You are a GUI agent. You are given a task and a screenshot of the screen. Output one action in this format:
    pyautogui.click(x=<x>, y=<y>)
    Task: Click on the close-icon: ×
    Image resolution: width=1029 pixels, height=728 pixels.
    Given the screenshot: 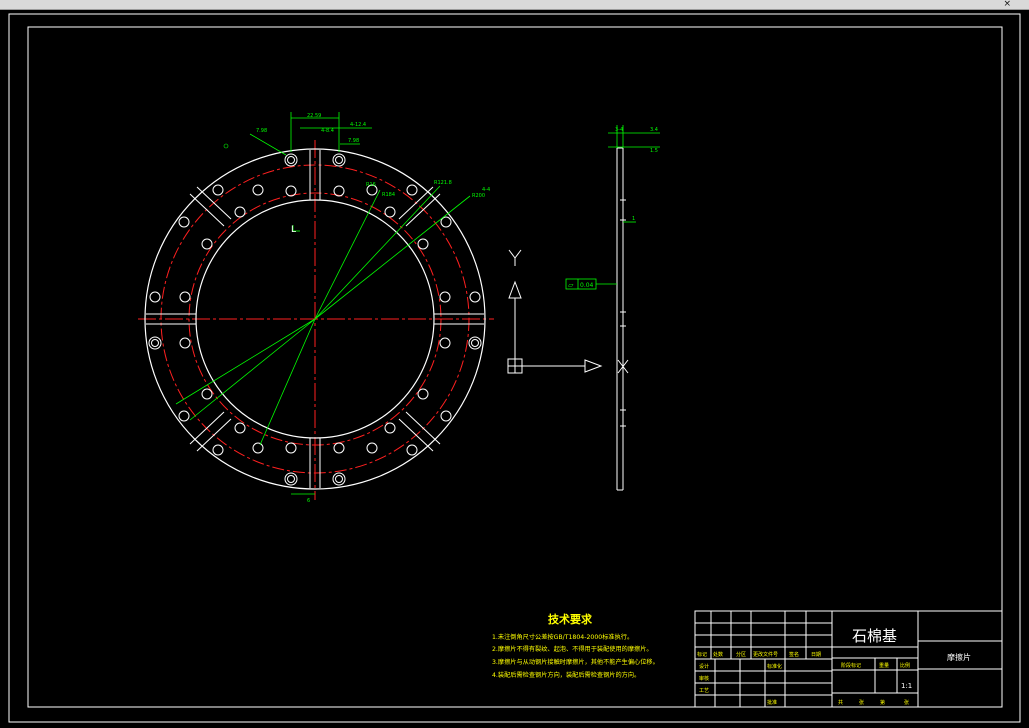 What is the action you would take?
    pyautogui.click(x=1007, y=4)
    